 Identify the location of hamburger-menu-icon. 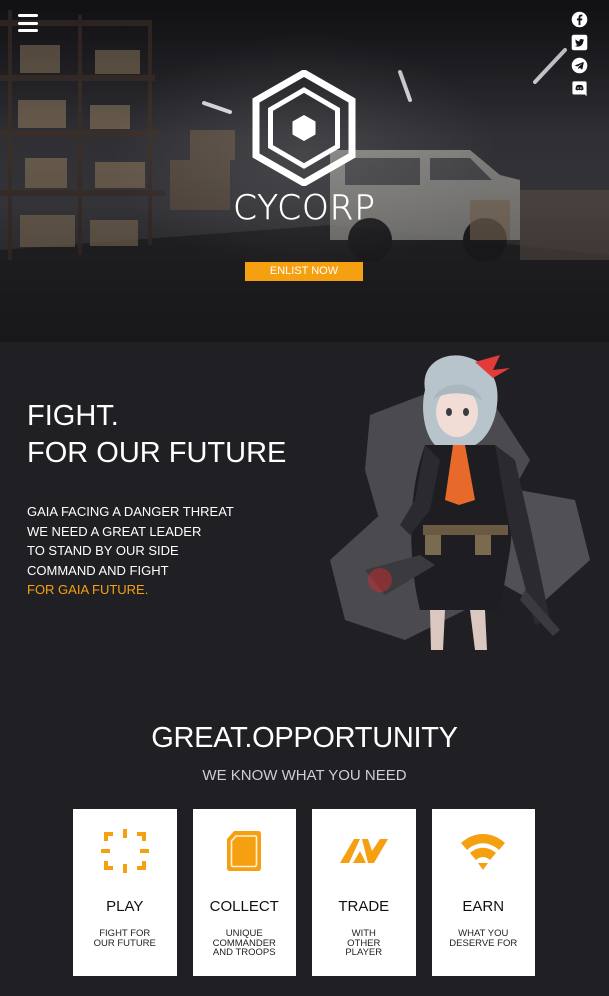
(28, 23).